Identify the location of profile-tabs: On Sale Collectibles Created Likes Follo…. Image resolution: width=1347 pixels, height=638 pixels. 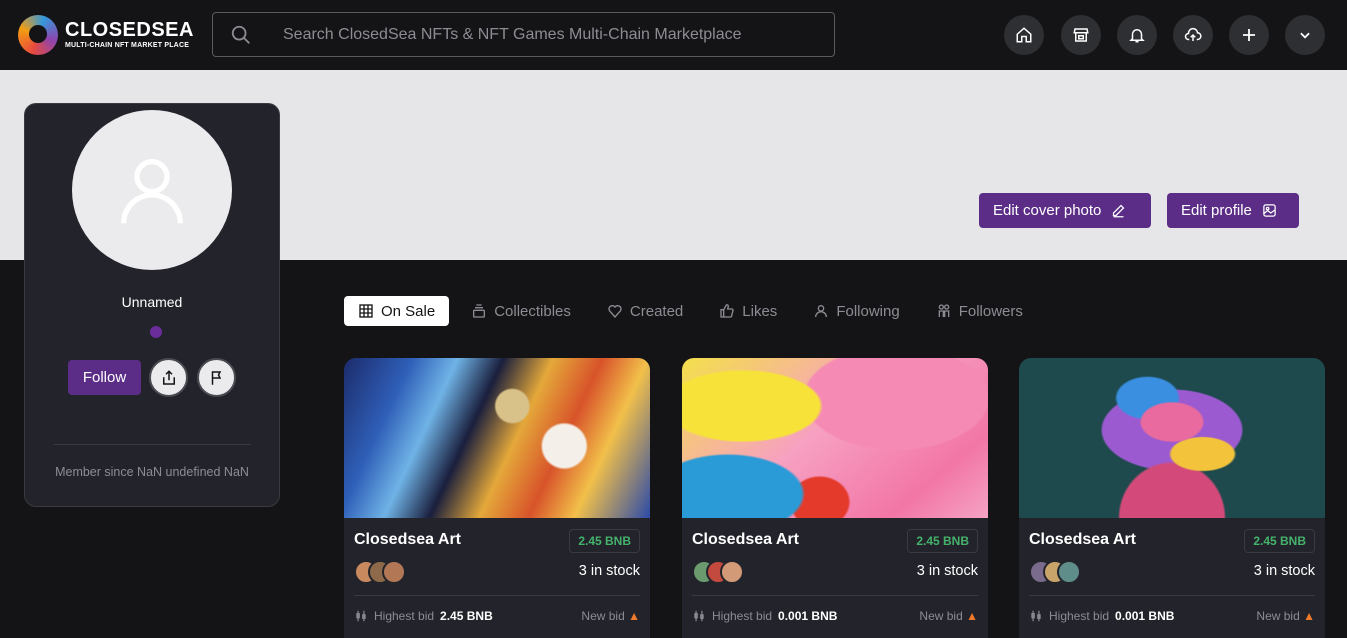
(694, 311).